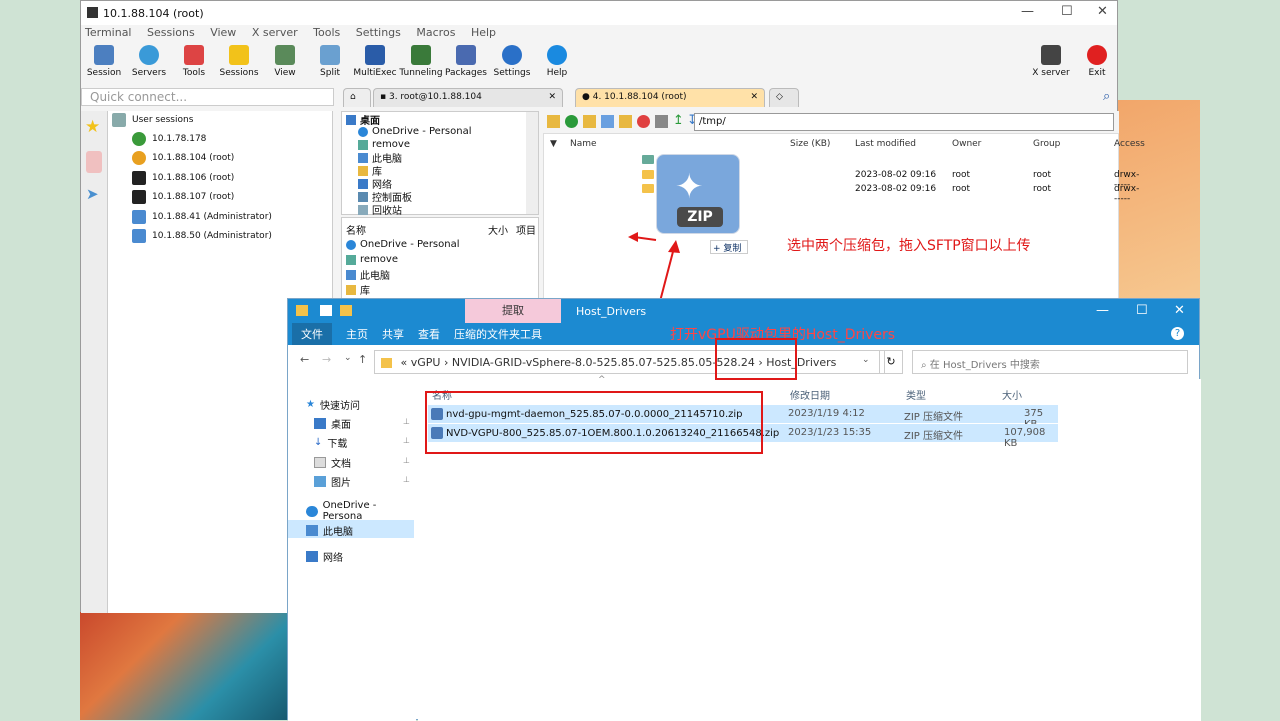  I want to click on star-icon: ★, so click(310, 404).